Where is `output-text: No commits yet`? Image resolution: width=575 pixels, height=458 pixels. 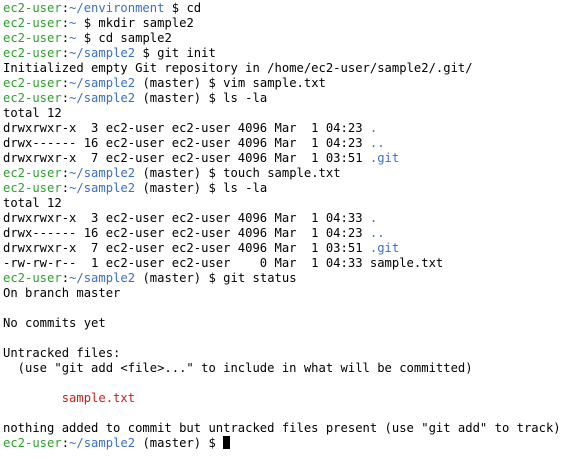
output-text: No commits yet is located at coordinates (54, 323).